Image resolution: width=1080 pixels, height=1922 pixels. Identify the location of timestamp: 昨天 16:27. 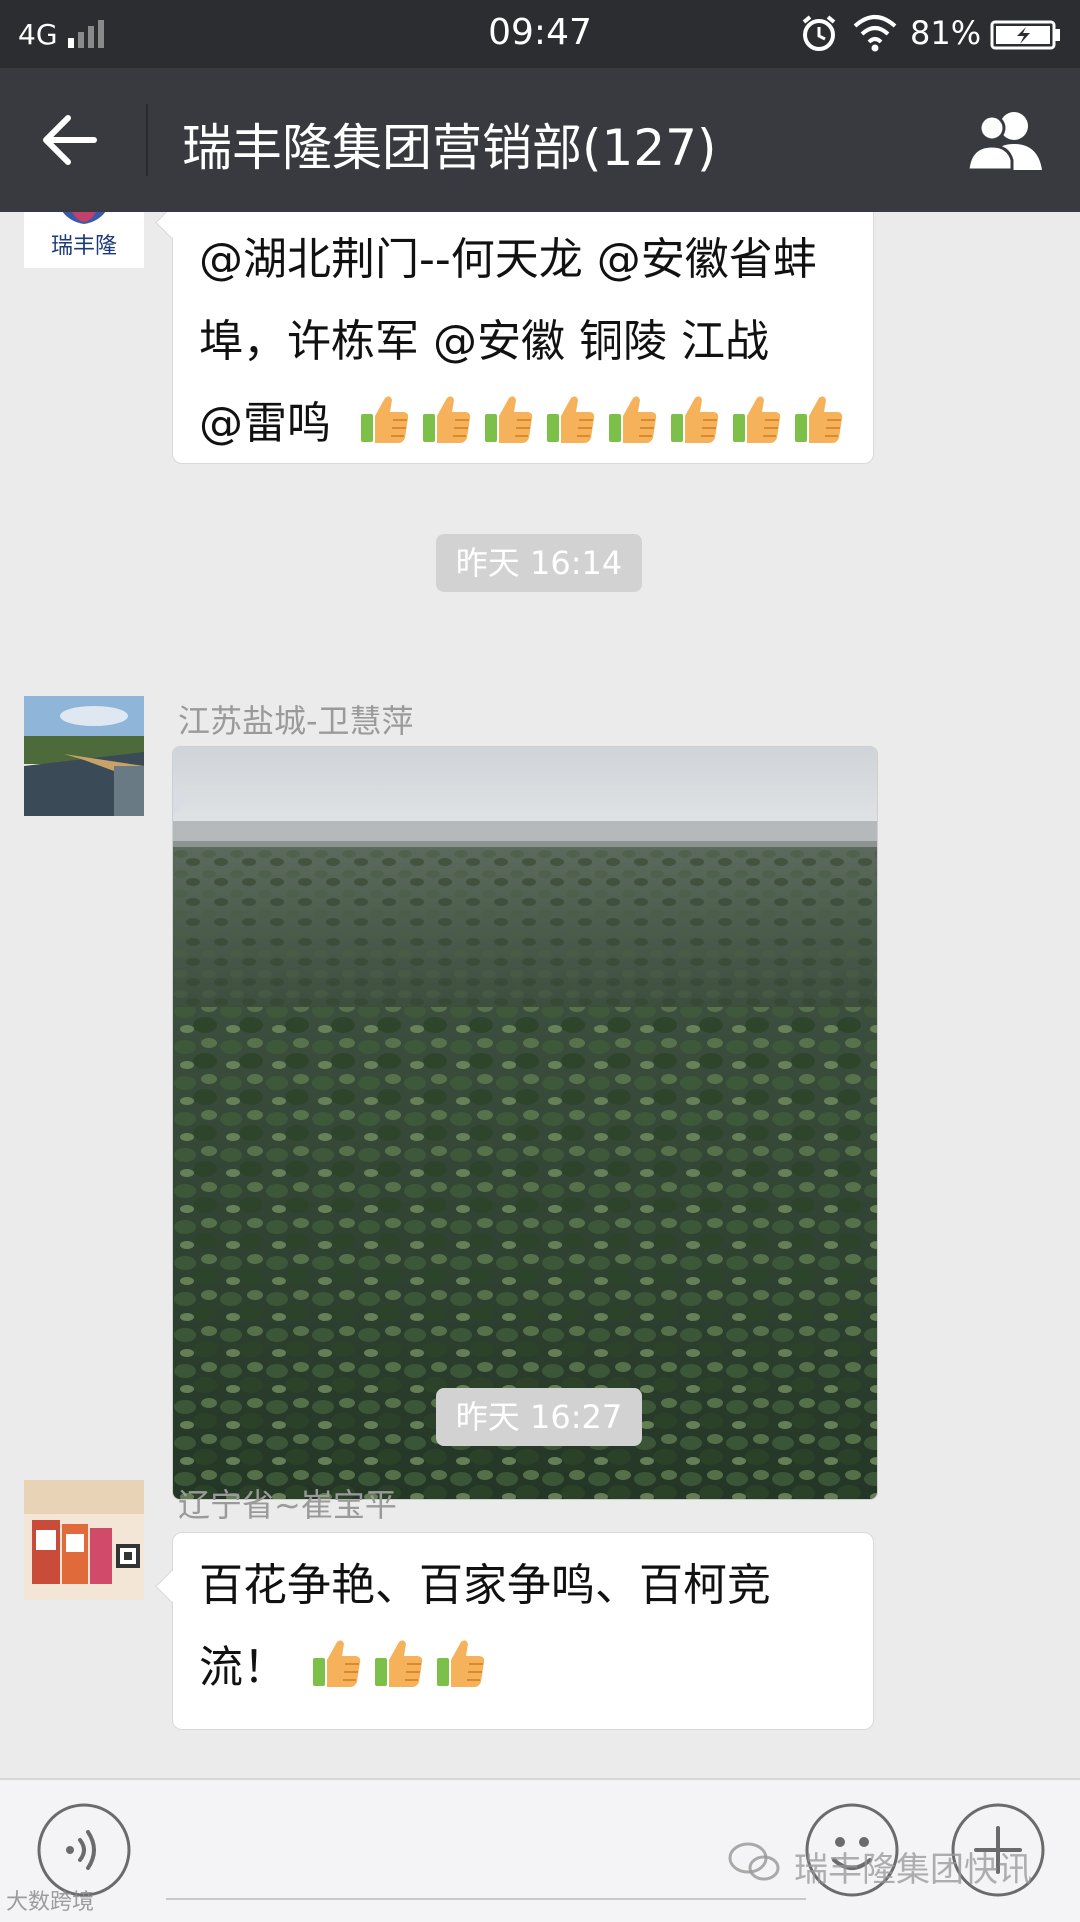
(539, 1417).